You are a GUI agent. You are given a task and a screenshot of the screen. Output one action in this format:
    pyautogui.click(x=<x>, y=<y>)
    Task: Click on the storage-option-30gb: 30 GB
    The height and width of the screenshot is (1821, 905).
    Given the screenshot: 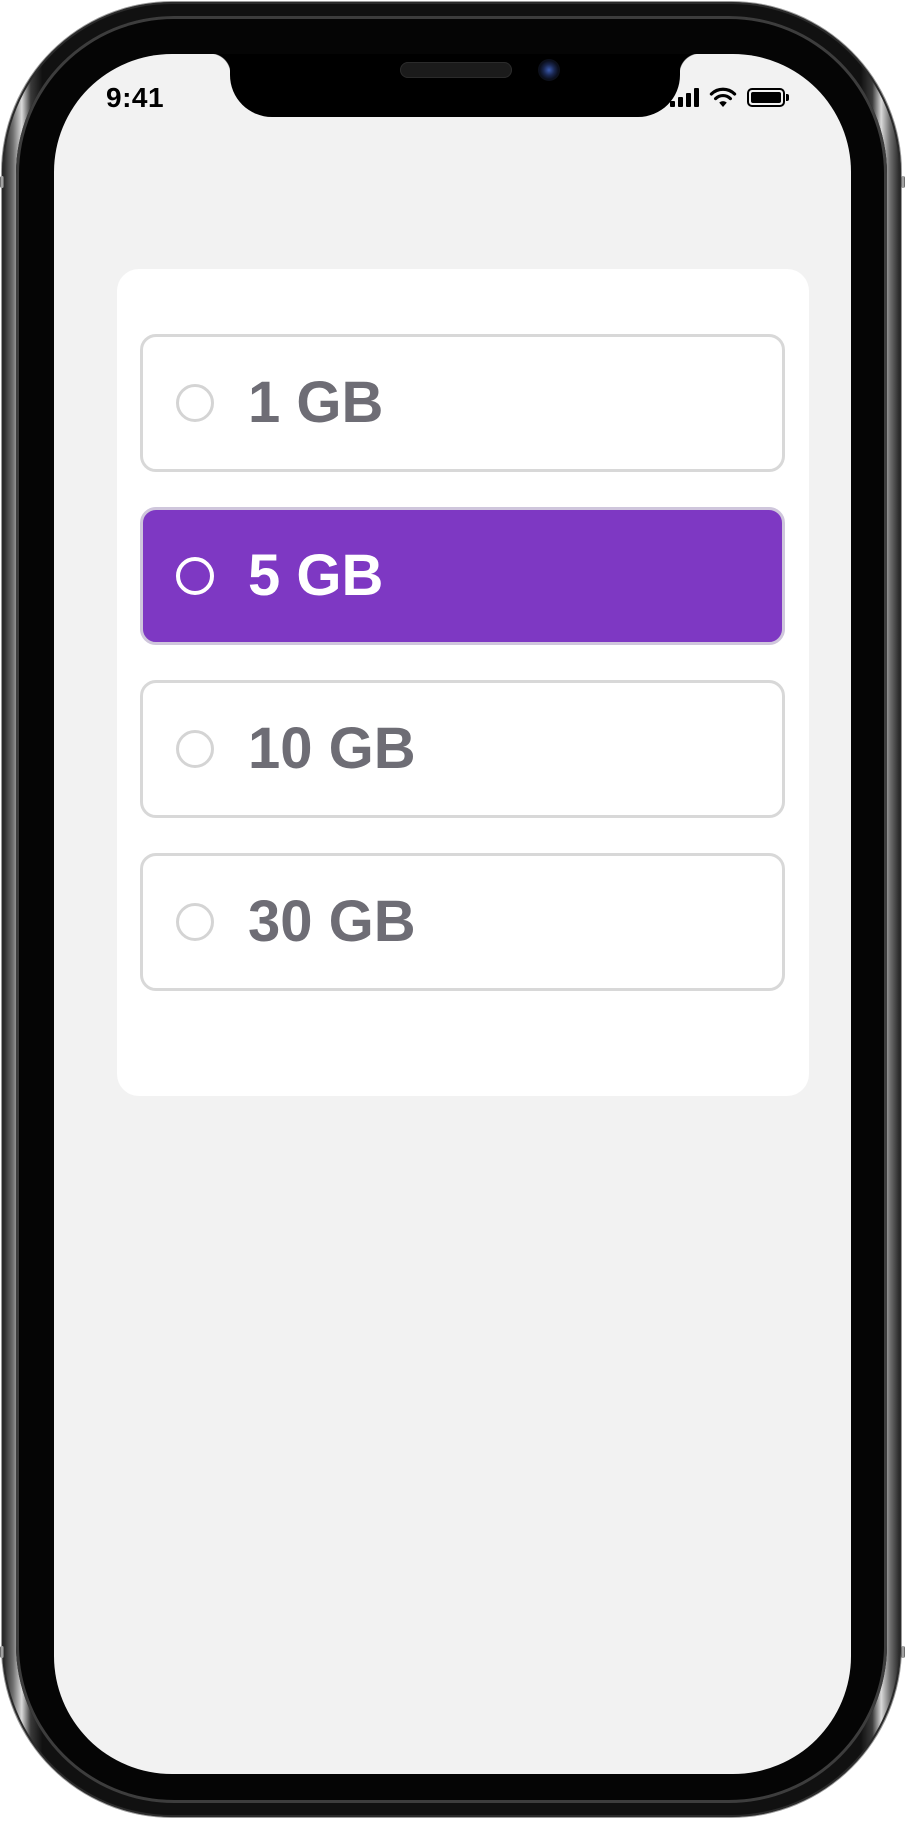 What is the action you would take?
    pyautogui.click(x=462, y=922)
    